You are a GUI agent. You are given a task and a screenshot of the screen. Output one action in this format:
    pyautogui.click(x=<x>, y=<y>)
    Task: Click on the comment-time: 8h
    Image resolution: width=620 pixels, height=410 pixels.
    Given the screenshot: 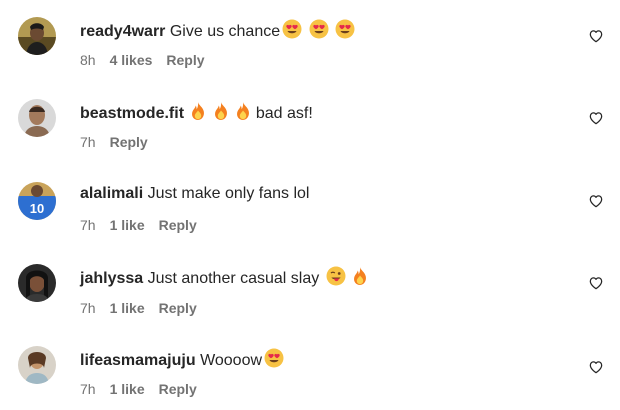 What is the action you would take?
    pyautogui.click(x=88, y=60)
    